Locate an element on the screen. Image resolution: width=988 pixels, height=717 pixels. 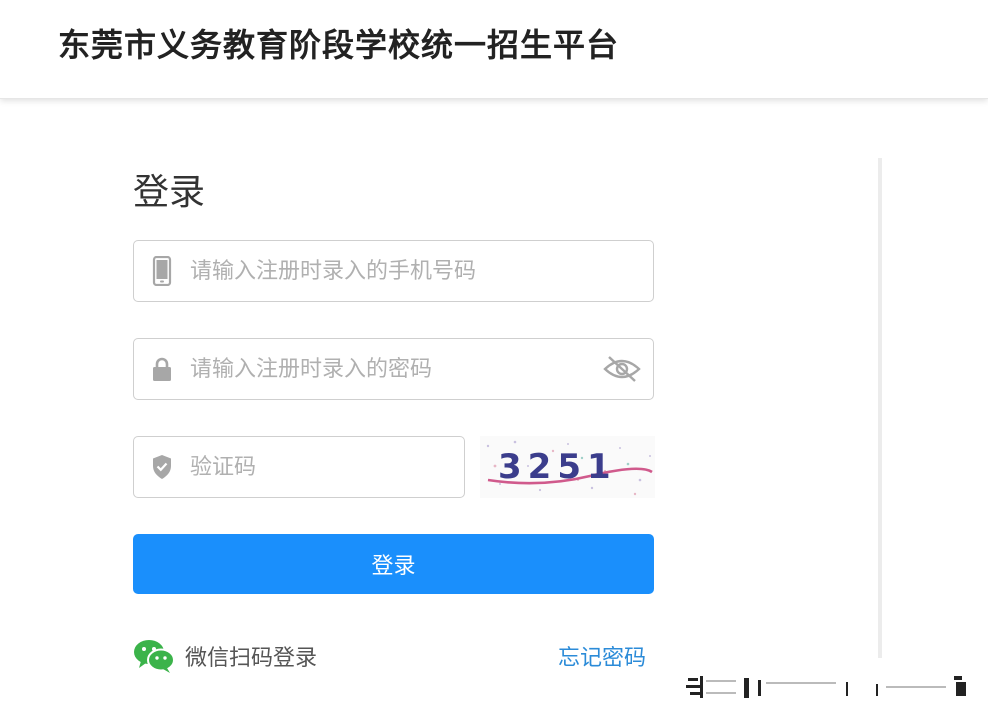
password-field is located at coordinates (393, 369).